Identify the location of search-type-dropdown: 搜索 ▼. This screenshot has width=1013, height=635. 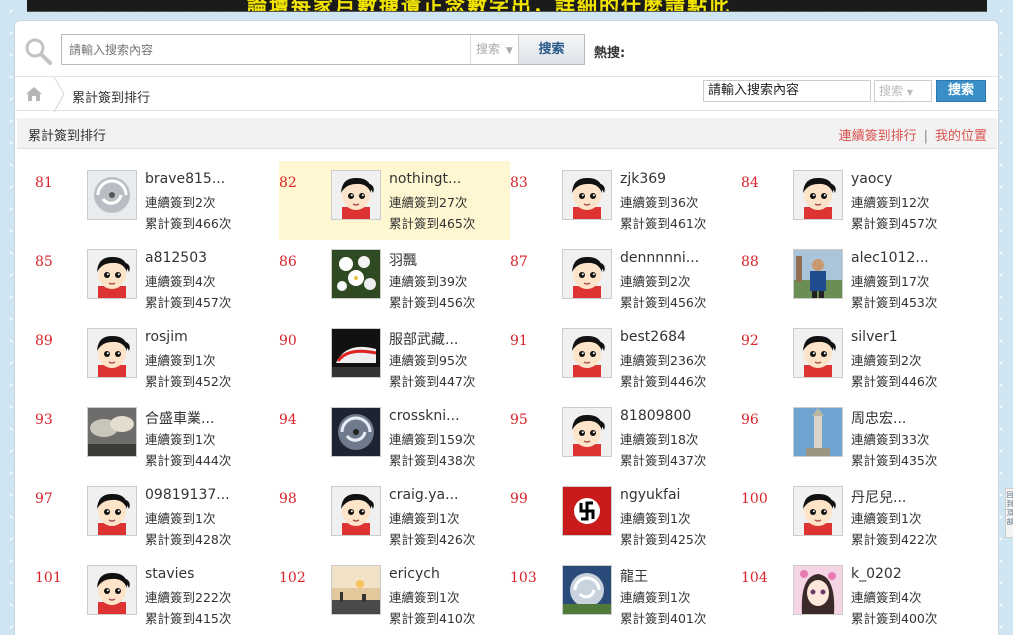
(494, 49).